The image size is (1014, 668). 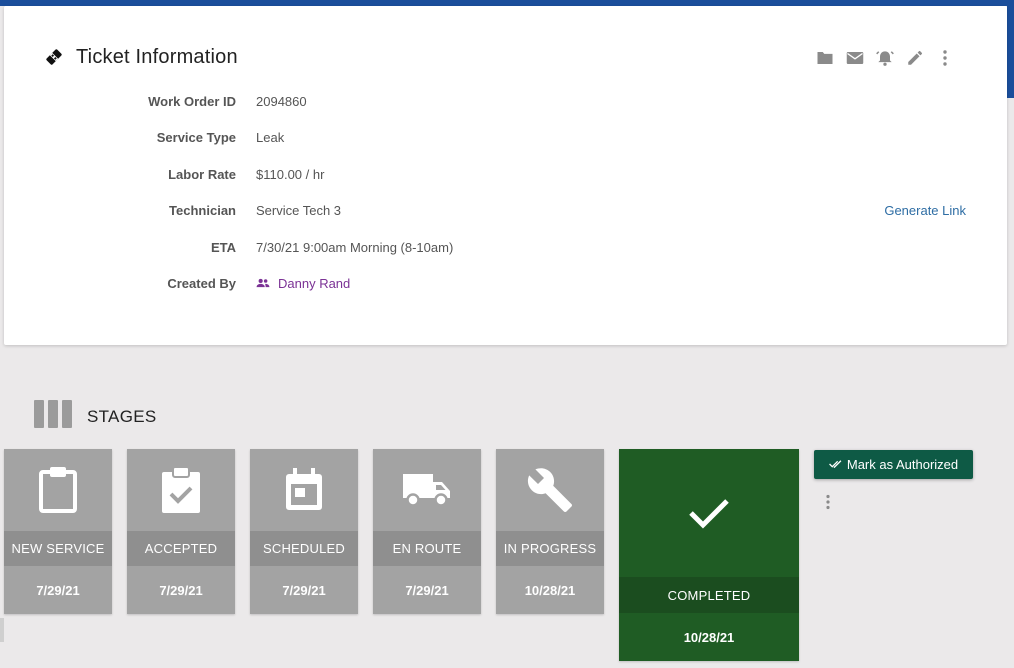 I want to click on pencil-icon, so click(x=915, y=58).